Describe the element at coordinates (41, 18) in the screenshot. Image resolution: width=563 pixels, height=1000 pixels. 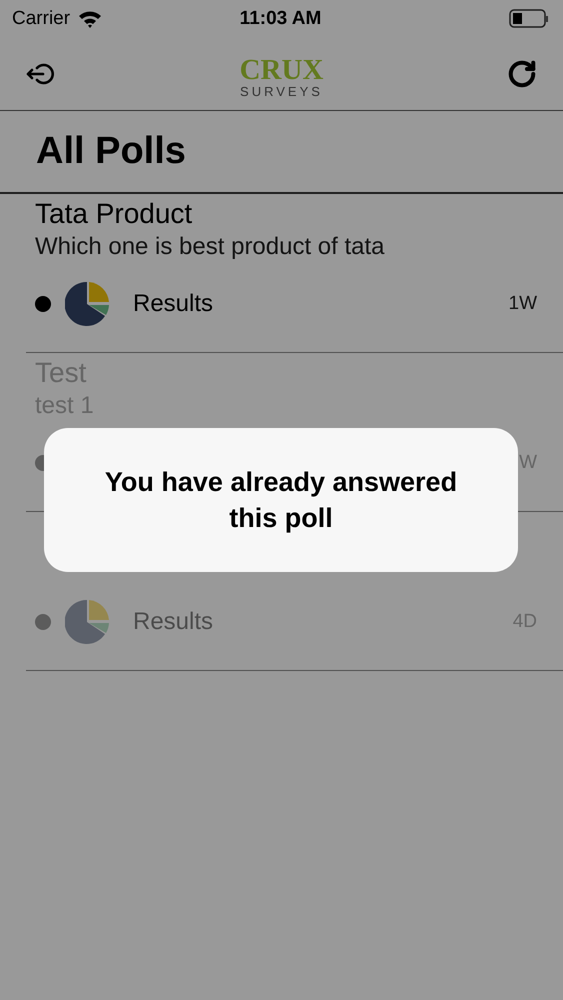
I see `carrier-label: Carrier` at that location.